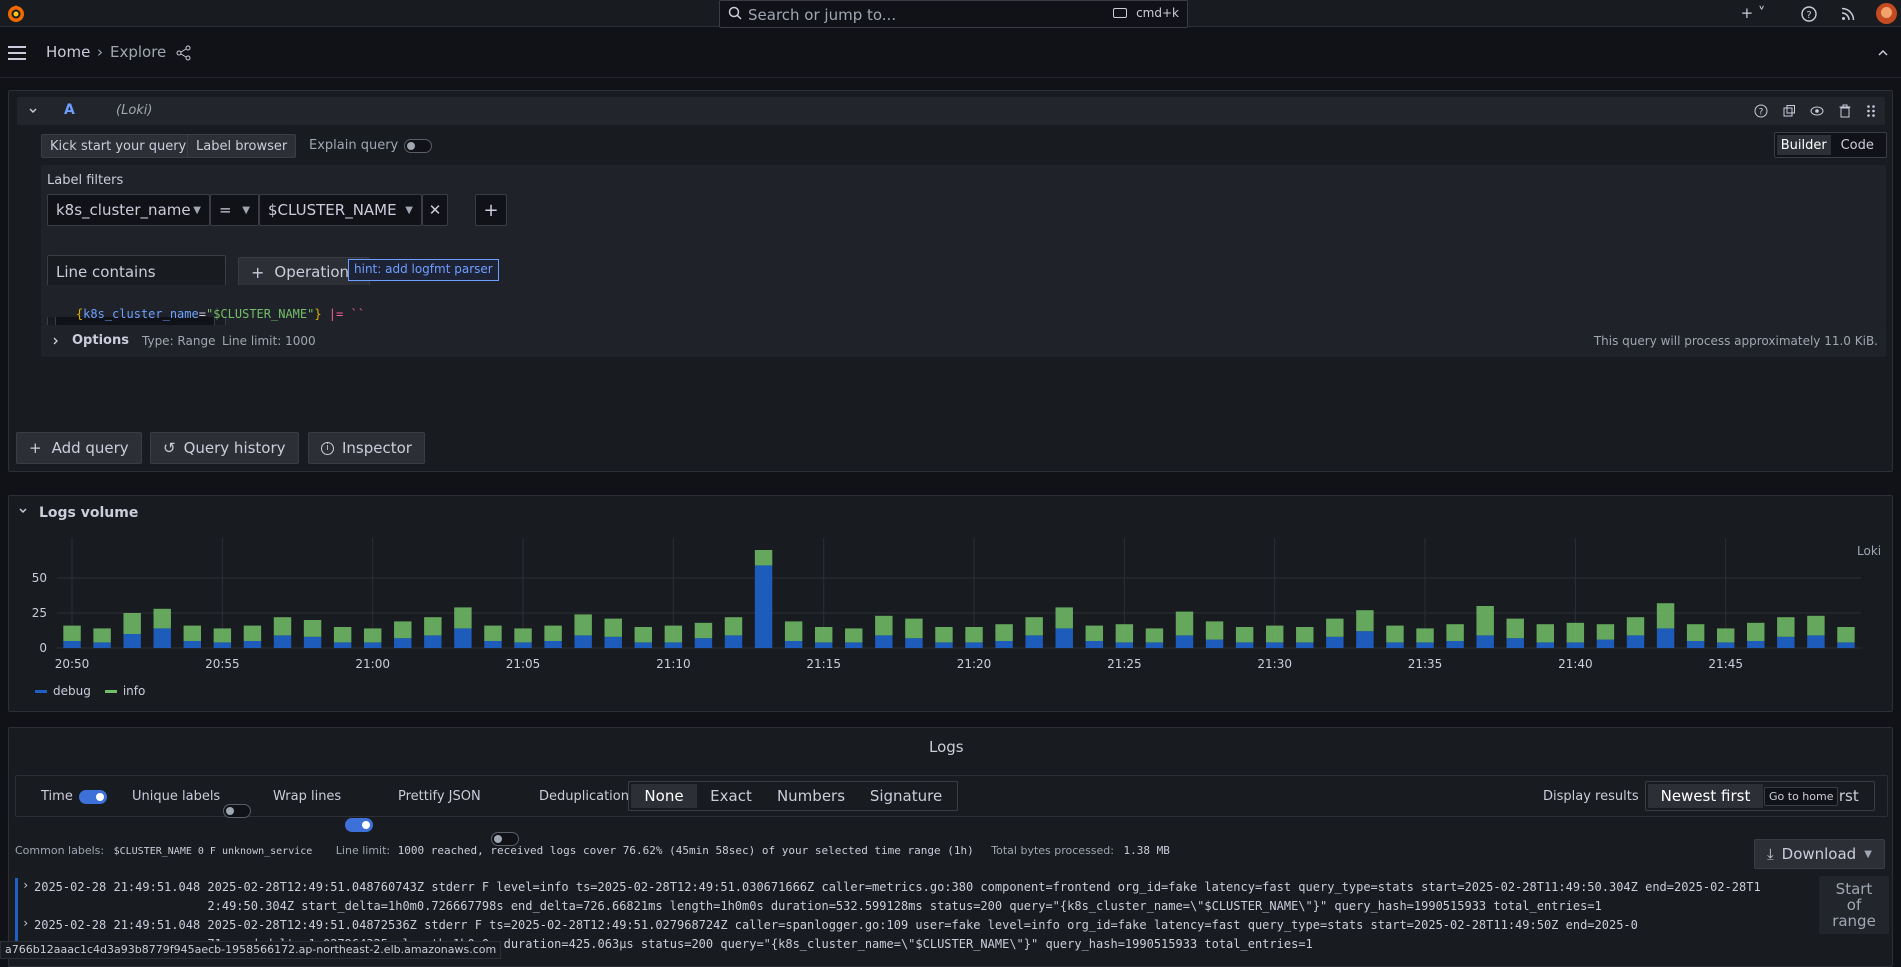 This screenshot has width=1901, height=967. What do you see at coordinates (234, 210) in the screenshot?
I see `filter-operator-select: = ▼` at bounding box center [234, 210].